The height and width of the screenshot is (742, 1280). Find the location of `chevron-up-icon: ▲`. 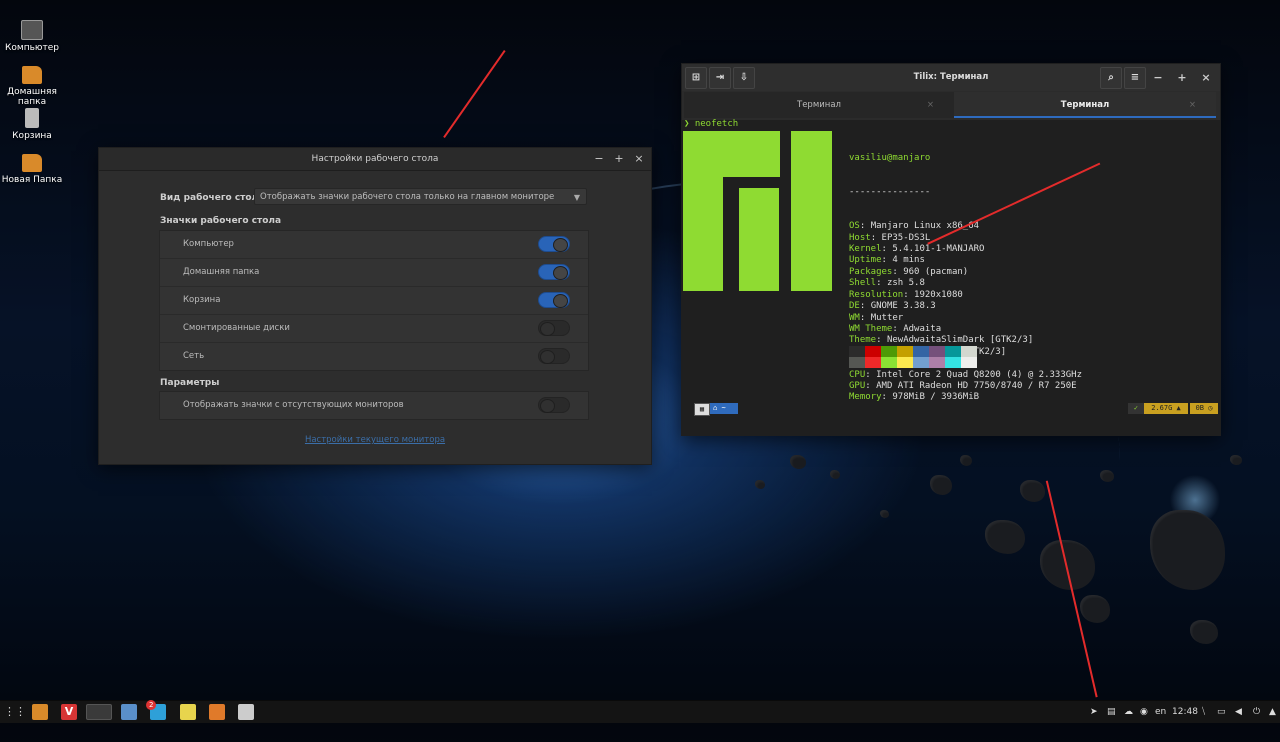

chevron-up-icon: ▲ is located at coordinates (1272, 712).